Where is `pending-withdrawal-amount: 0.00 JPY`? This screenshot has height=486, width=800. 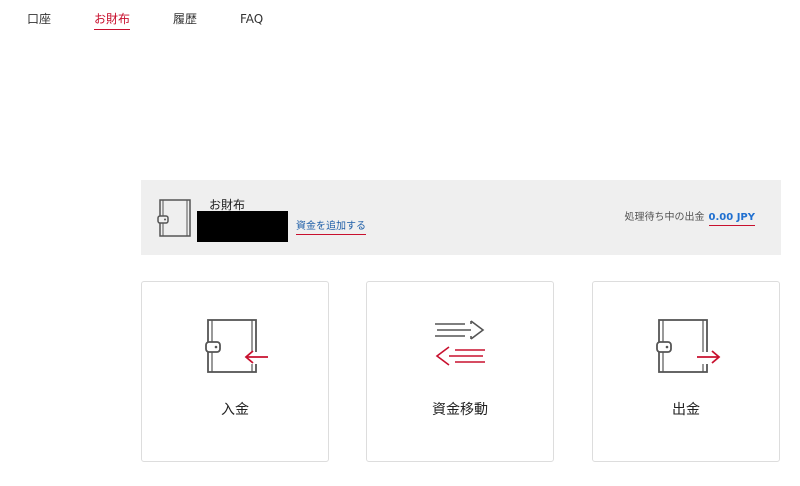 pending-withdrawal-amount: 0.00 JPY is located at coordinates (731, 219).